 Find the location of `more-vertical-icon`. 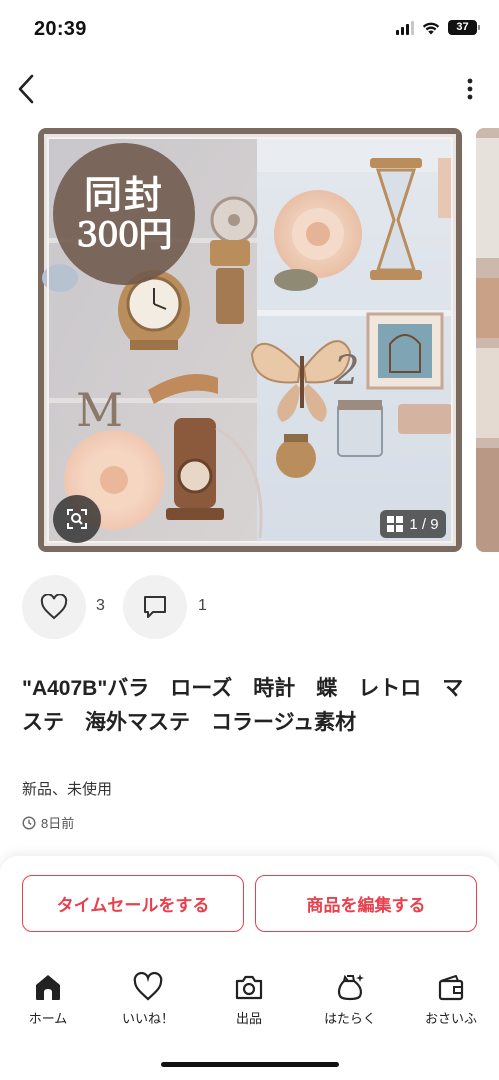

more-vertical-icon is located at coordinates (470, 89).